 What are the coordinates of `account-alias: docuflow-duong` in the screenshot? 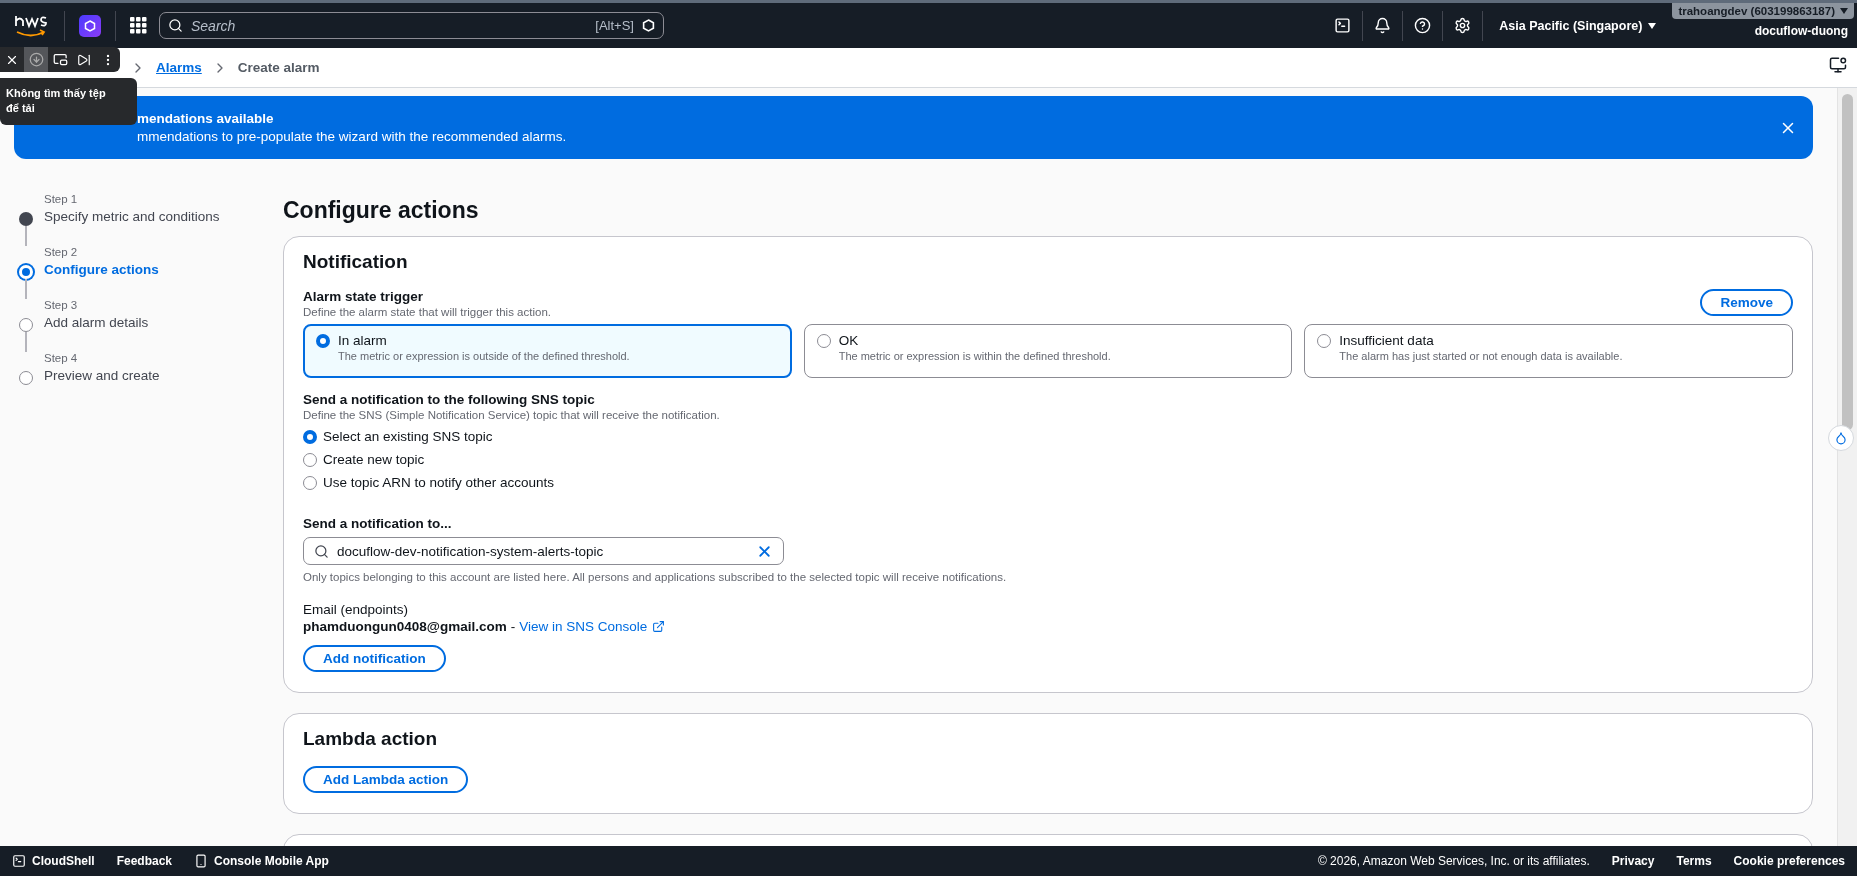 It's located at (1801, 31).